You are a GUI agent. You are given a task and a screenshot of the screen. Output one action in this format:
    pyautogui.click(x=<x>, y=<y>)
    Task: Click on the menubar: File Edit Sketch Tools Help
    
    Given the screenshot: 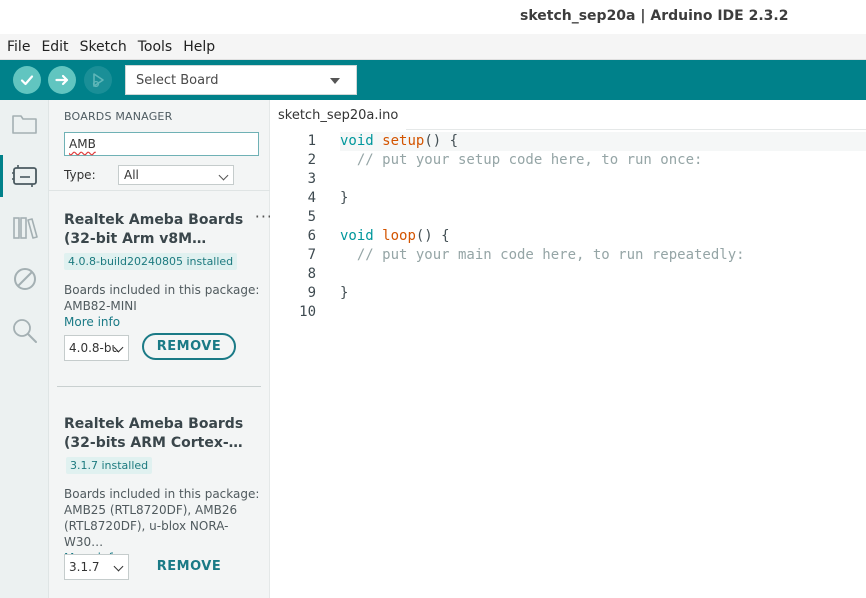 What is the action you would take?
    pyautogui.click(x=433, y=47)
    